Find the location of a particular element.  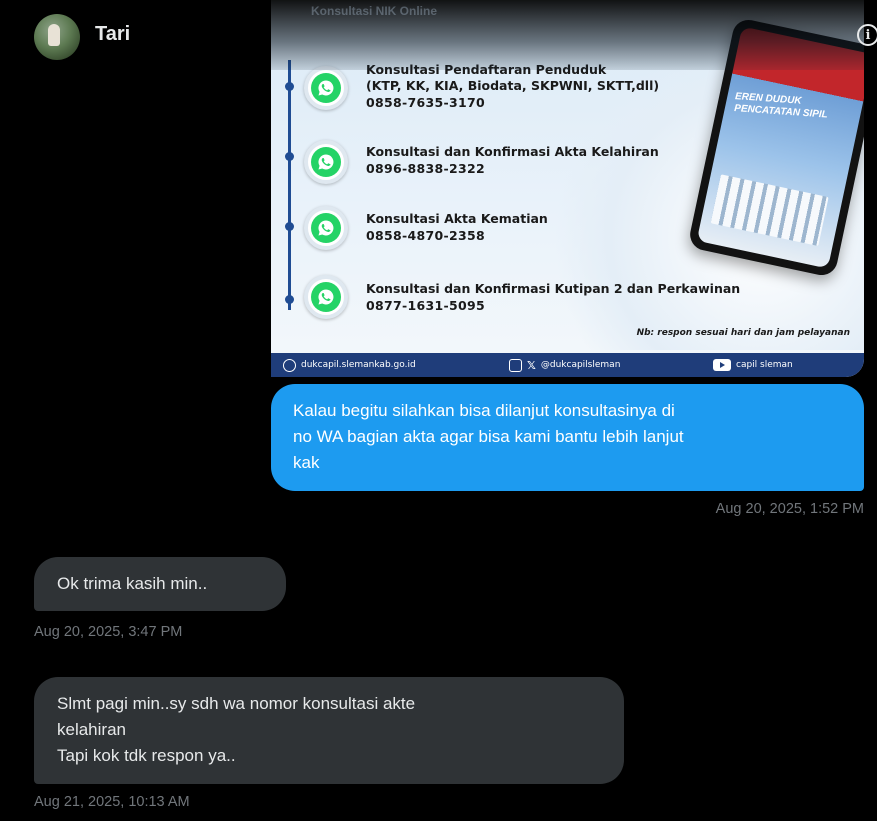

message-timestamp: Aug 20, 2025, 3:47 PM is located at coordinates (108, 632).